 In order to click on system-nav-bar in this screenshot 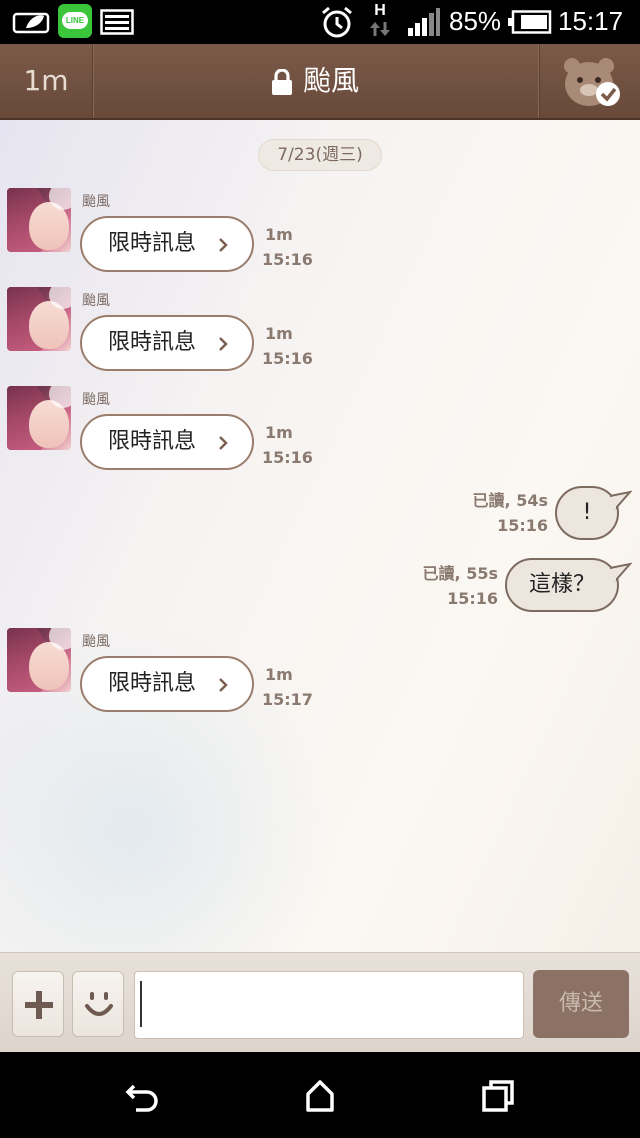, I will do `click(320, 1095)`.